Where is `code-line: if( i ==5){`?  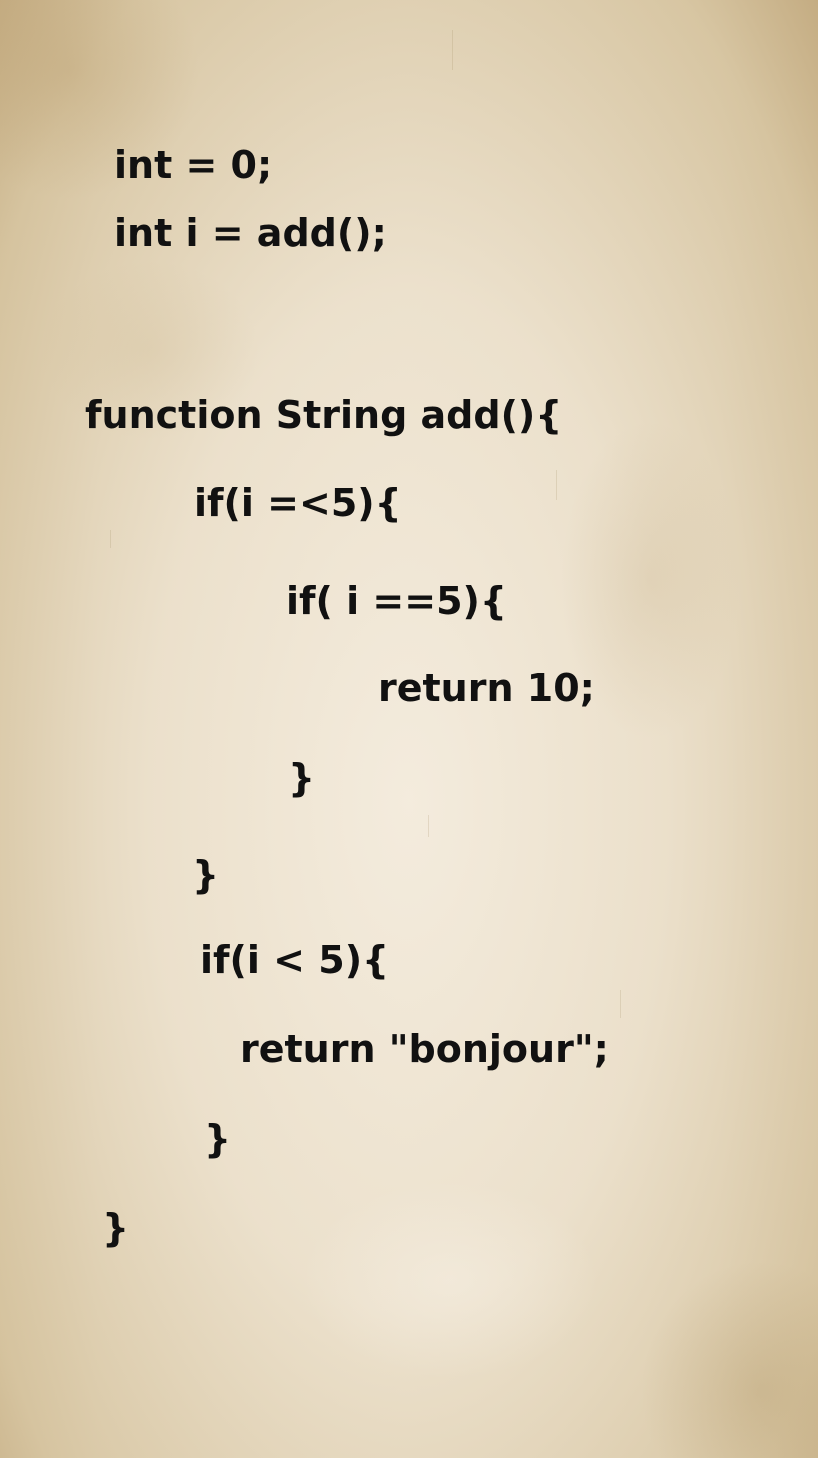
code-line: if( i ==5){ is located at coordinates (396, 601).